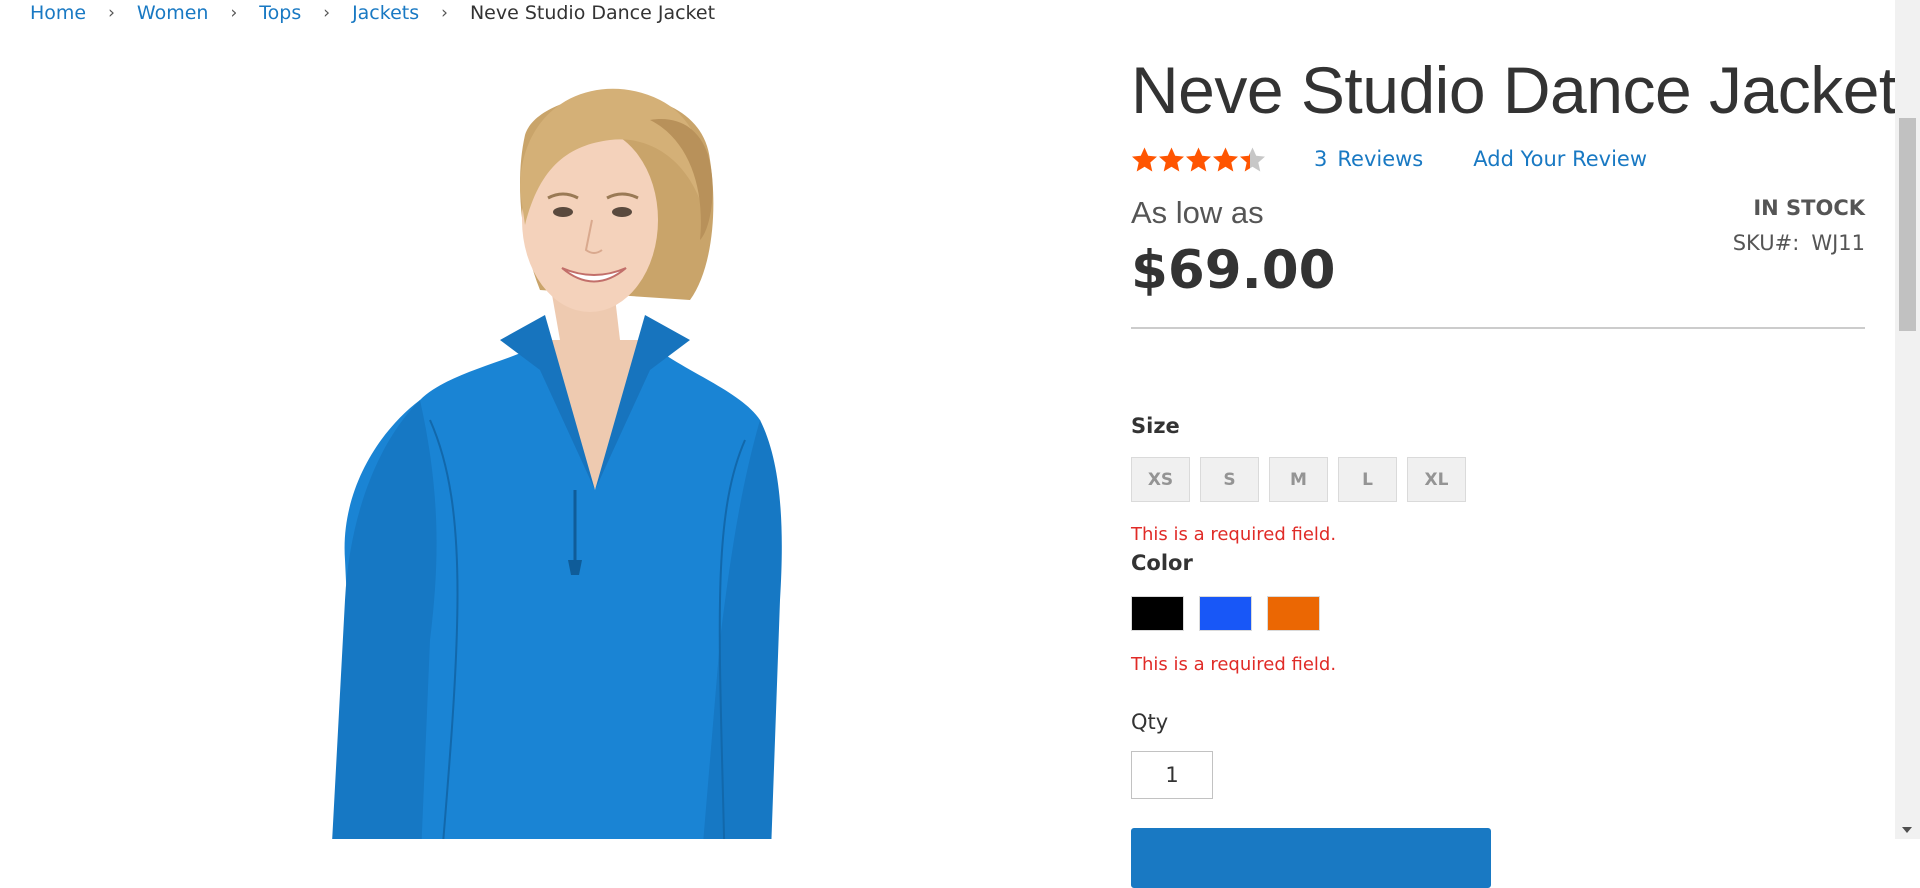 This screenshot has width=1920, height=888. Describe the element at coordinates (1155, 426) in the screenshot. I see `size-label: Size` at that location.